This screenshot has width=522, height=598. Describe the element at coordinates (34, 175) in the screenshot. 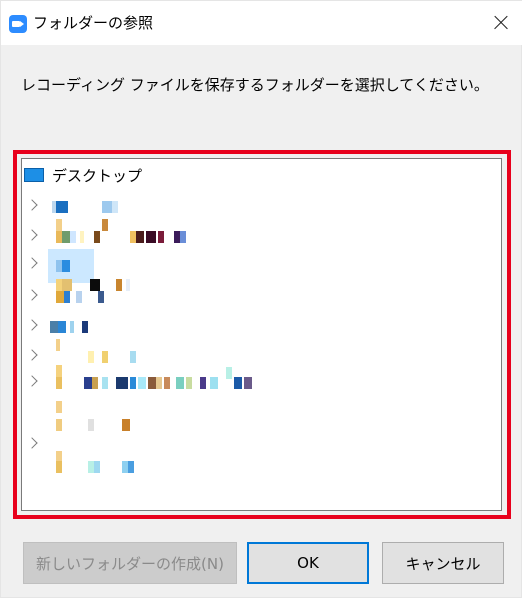

I see `desktop-icon` at that location.